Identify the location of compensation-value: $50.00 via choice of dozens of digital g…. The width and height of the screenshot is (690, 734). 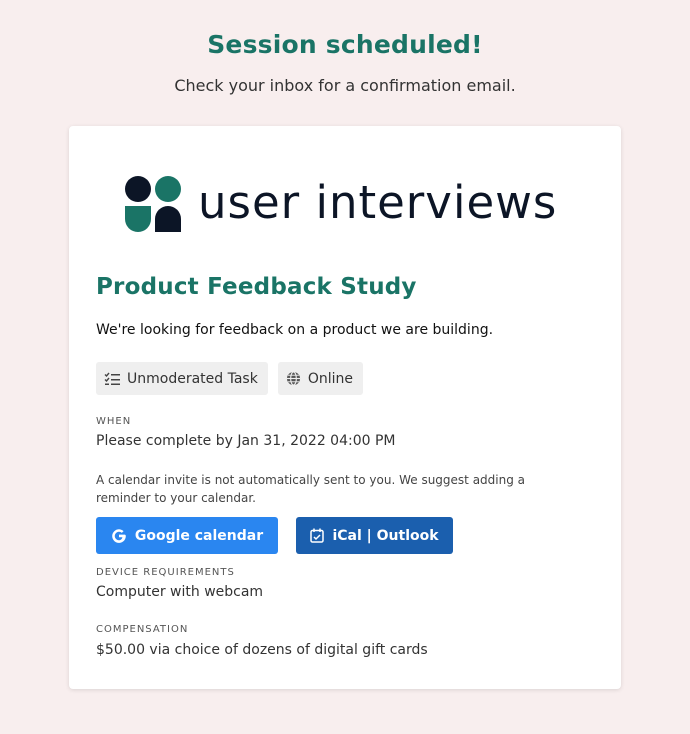
(262, 650).